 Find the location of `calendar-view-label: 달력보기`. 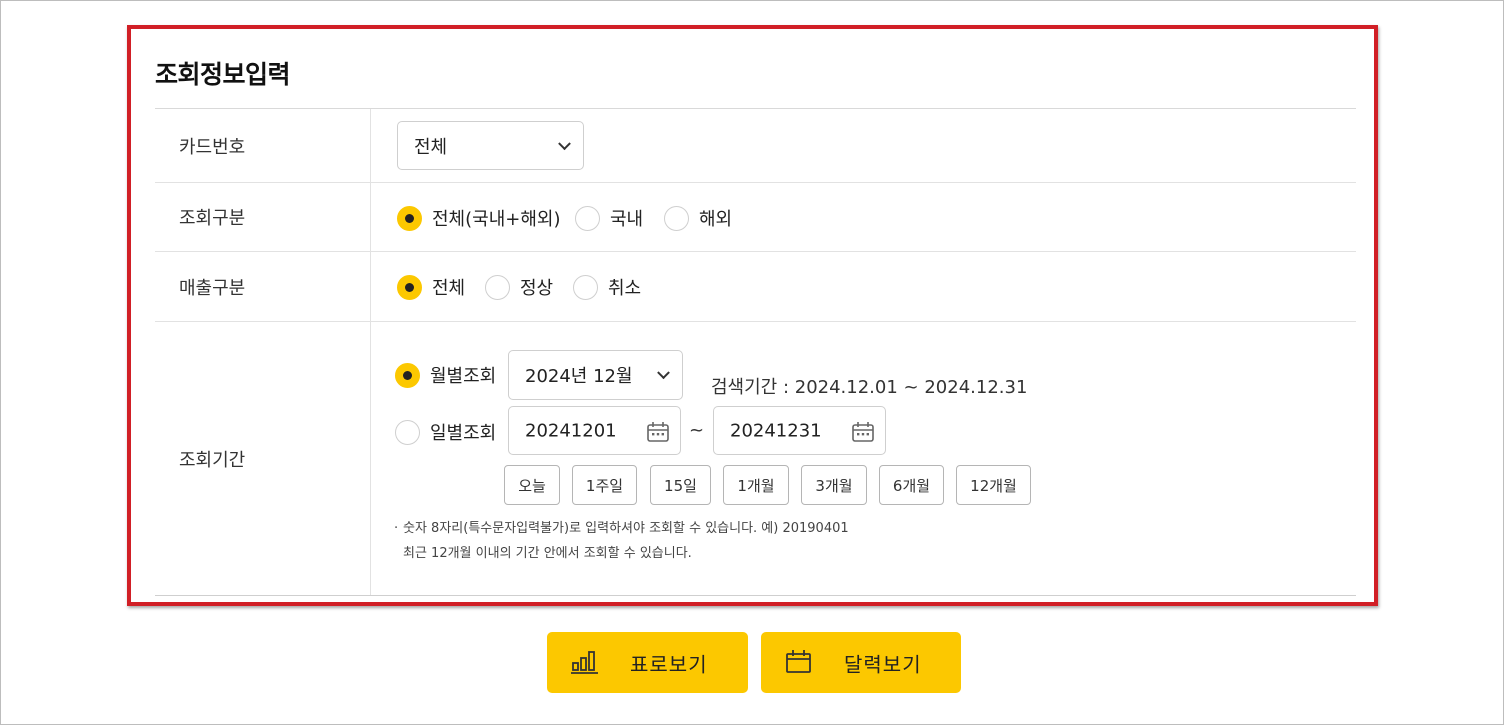

calendar-view-label: 달력보기 is located at coordinates (883, 665).